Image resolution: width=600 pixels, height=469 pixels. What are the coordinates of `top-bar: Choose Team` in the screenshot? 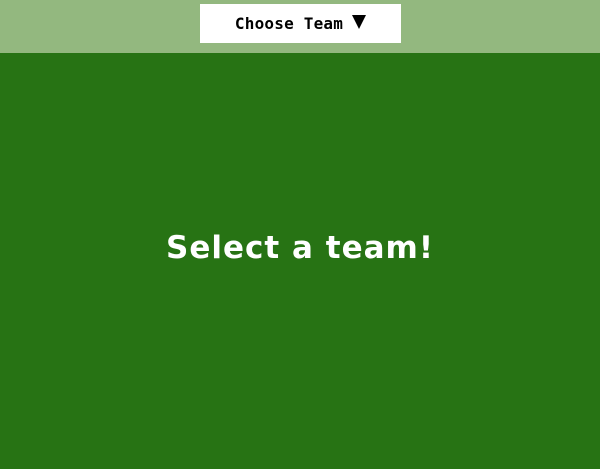 It's located at (300, 26).